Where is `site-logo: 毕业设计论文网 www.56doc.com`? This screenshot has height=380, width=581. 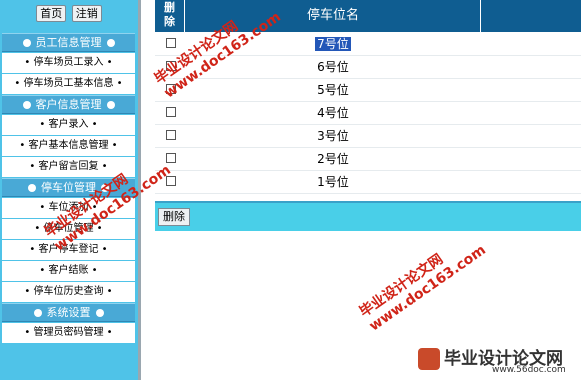
site-logo: 毕业设计论文网 www.56doc.com is located at coordinates (496, 361).